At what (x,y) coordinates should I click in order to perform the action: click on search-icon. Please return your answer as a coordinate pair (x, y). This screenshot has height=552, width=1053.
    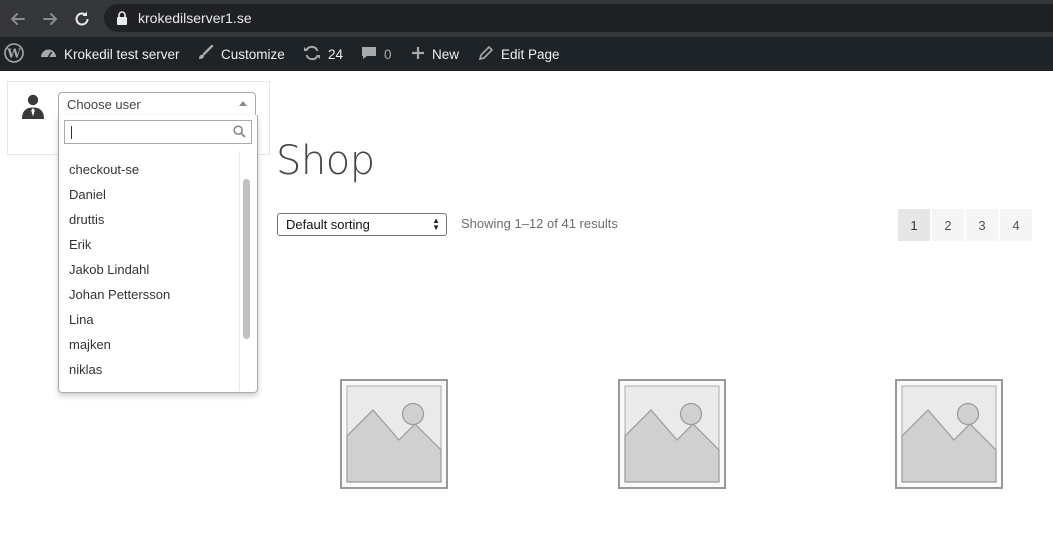
    Looking at the image, I should click on (239, 134).